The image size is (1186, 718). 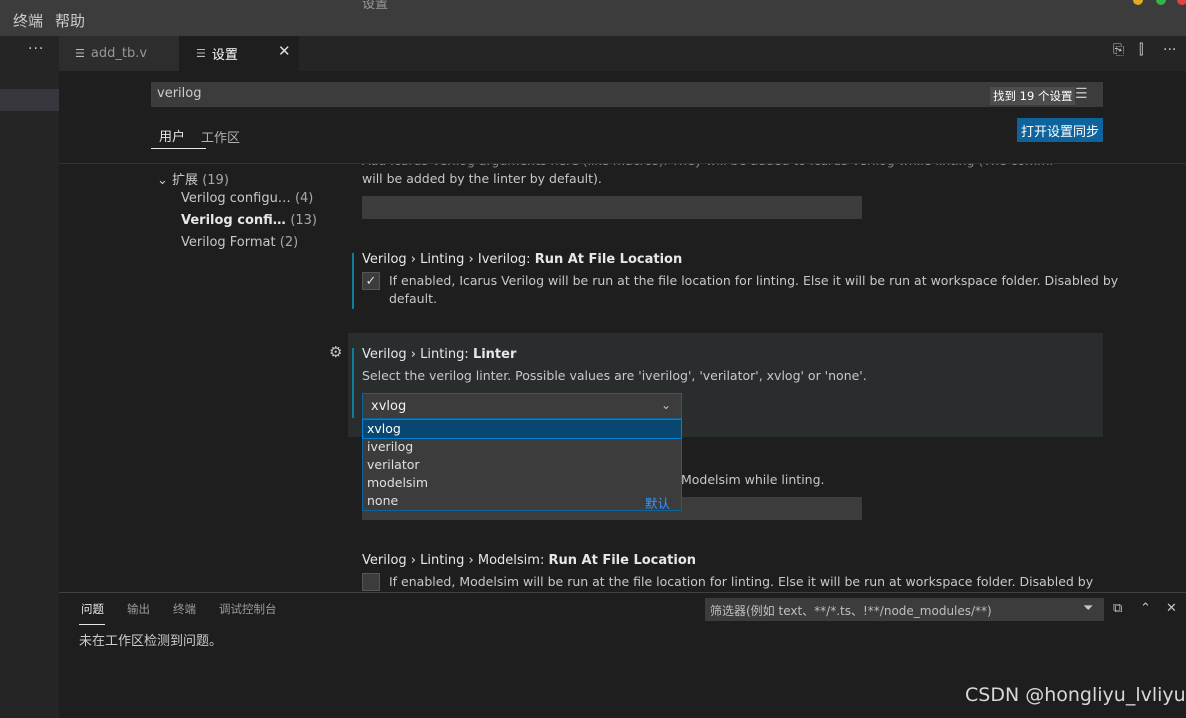 What do you see at coordinates (239, 242) in the screenshot?
I see `toc-item: Verilog Format (2)` at bounding box center [239, 242].